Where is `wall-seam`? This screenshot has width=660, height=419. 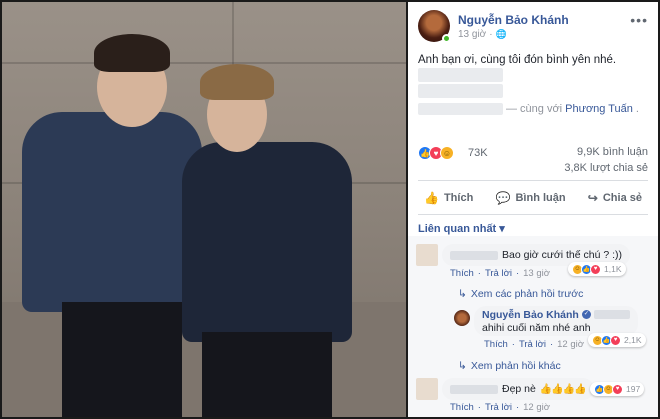
wall-seam is located at coordinates (204, 63).